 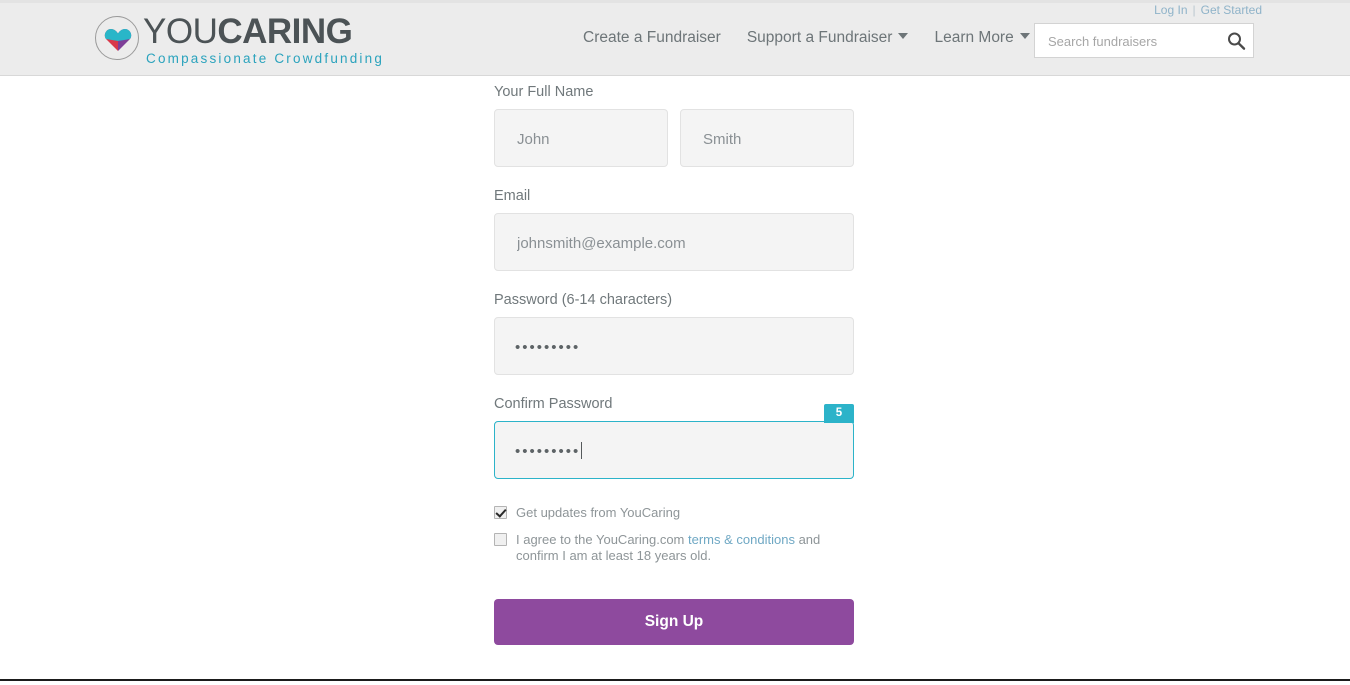 I want to click on nav-item-support-a-fundraiser: Support a Fundraiser, so click(x=828, y=38).